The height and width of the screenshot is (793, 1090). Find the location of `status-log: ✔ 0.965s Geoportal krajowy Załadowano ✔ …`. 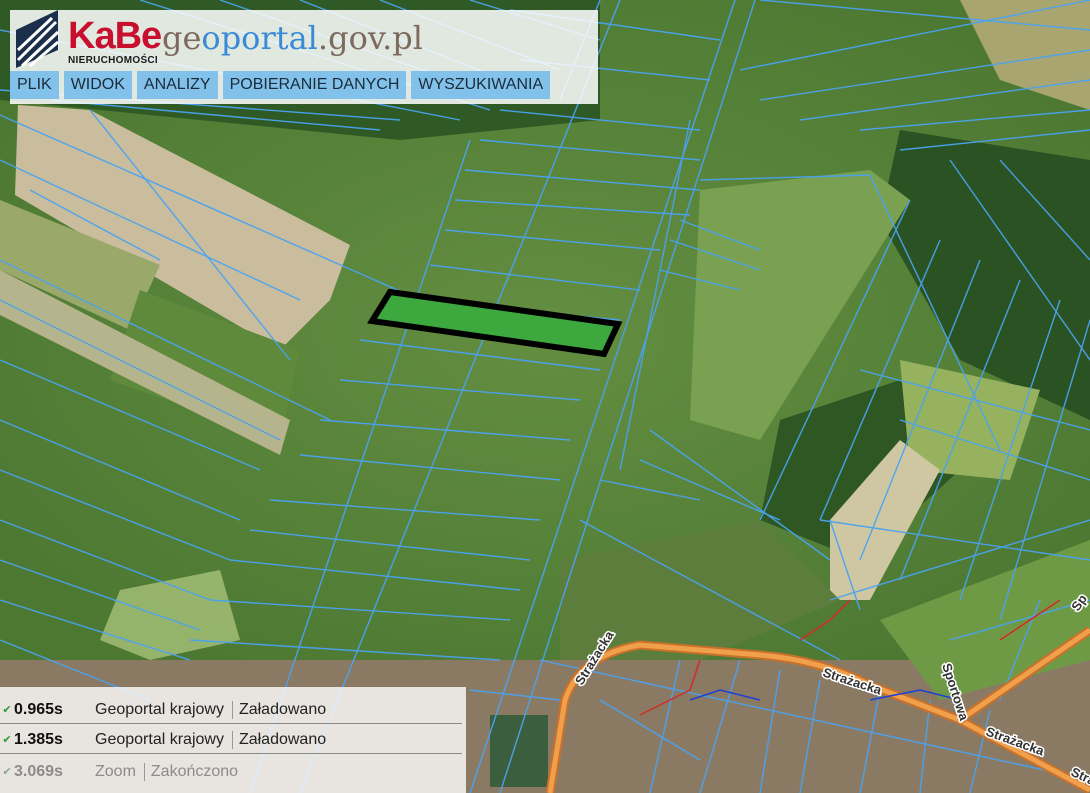

status-log: ✔ 0.965s Geoportal krajowy Załadowano ✔ … is located at coordinates (233, 740).